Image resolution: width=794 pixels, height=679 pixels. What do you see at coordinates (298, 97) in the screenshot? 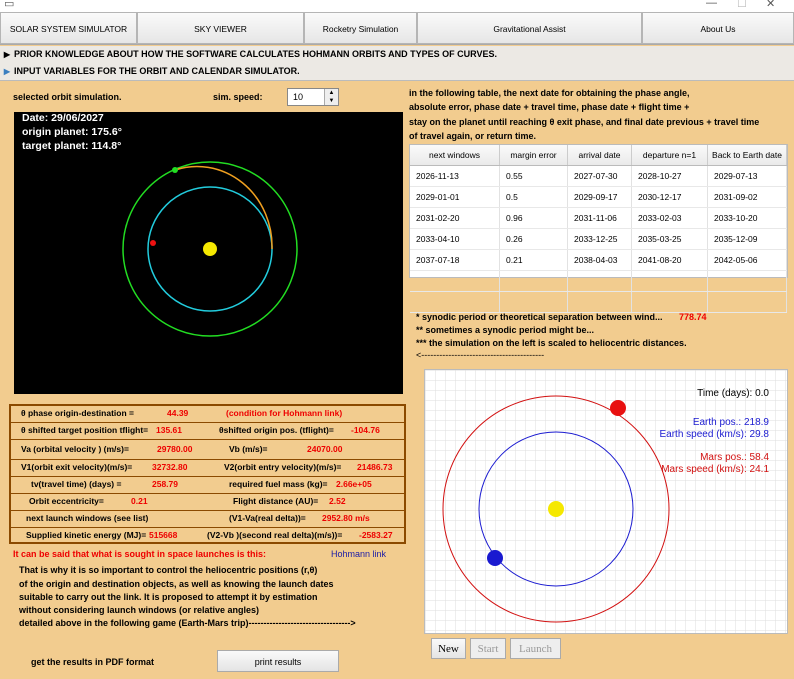
I see `sim-speed-value: 10` at bounding box center [298, 97].